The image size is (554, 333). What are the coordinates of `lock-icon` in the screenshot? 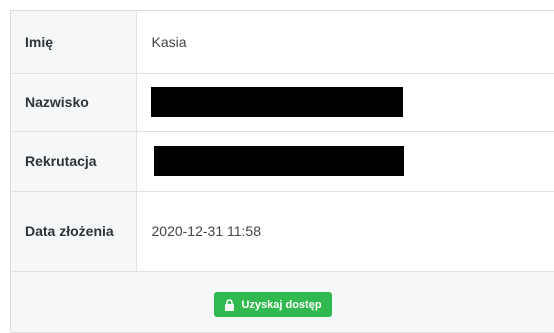 It's located at (230, 304).